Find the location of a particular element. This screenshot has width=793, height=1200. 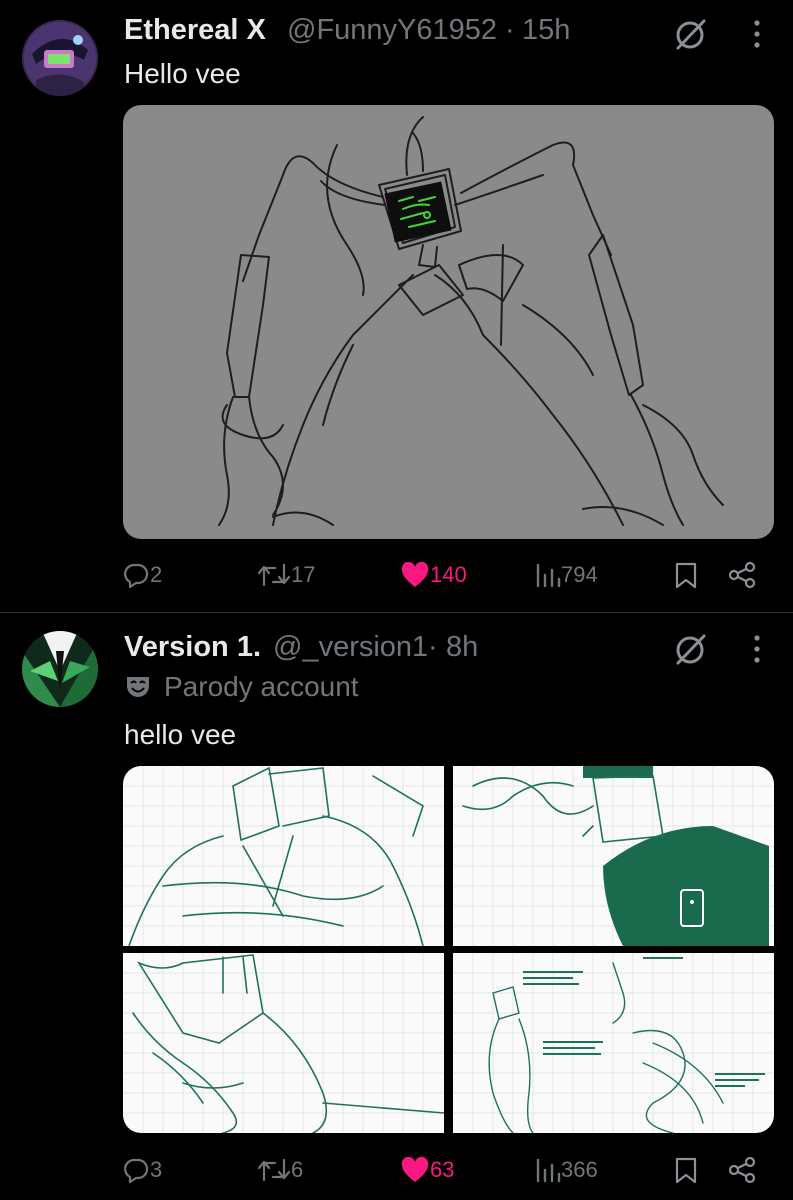

parody-badge: Parody account is located at coordinates (241, 687).